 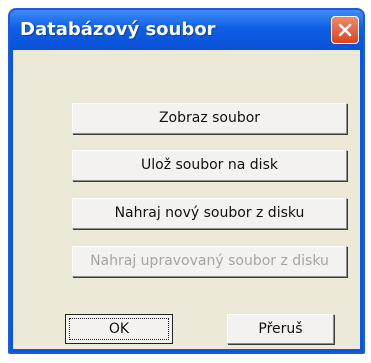 I want to click on cancel-button: Přeruš, so click(x=280, y=329).